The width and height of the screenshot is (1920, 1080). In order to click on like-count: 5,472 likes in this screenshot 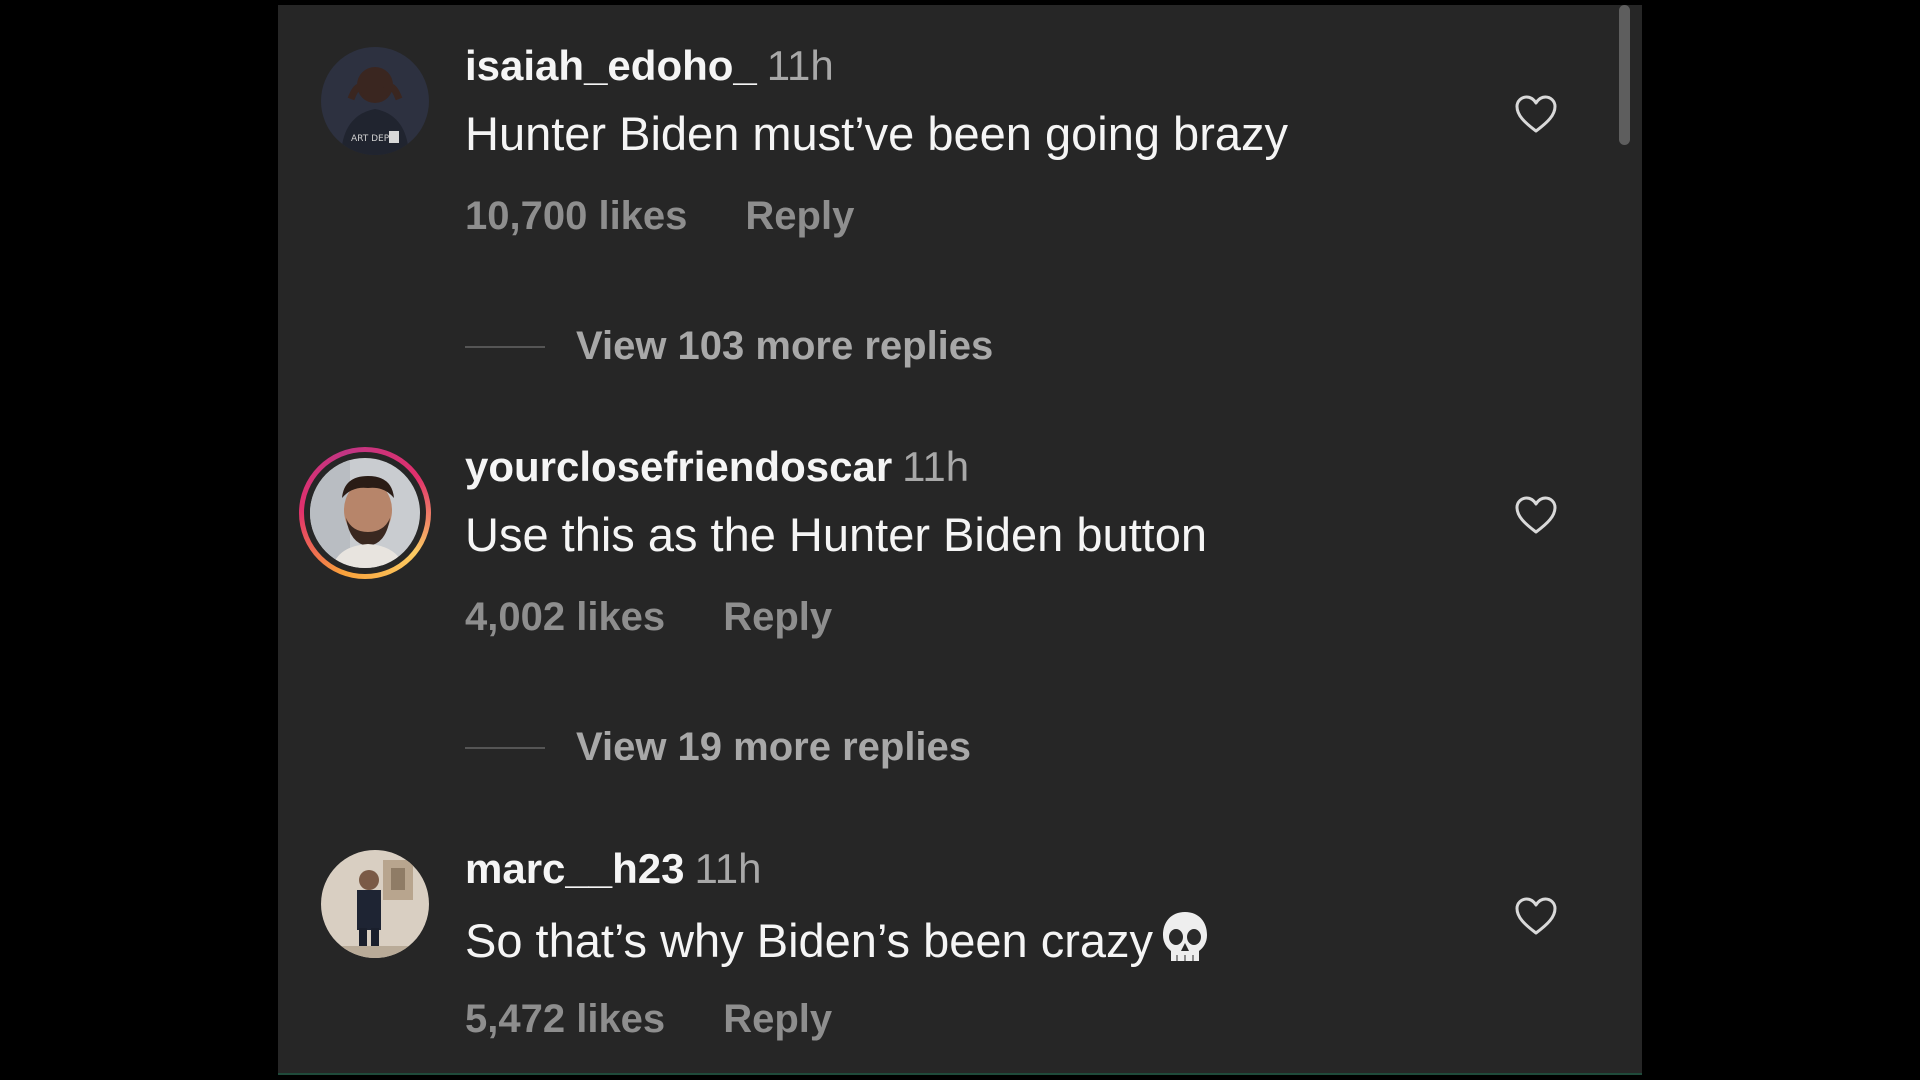, I will do `click(565, 1019)`.